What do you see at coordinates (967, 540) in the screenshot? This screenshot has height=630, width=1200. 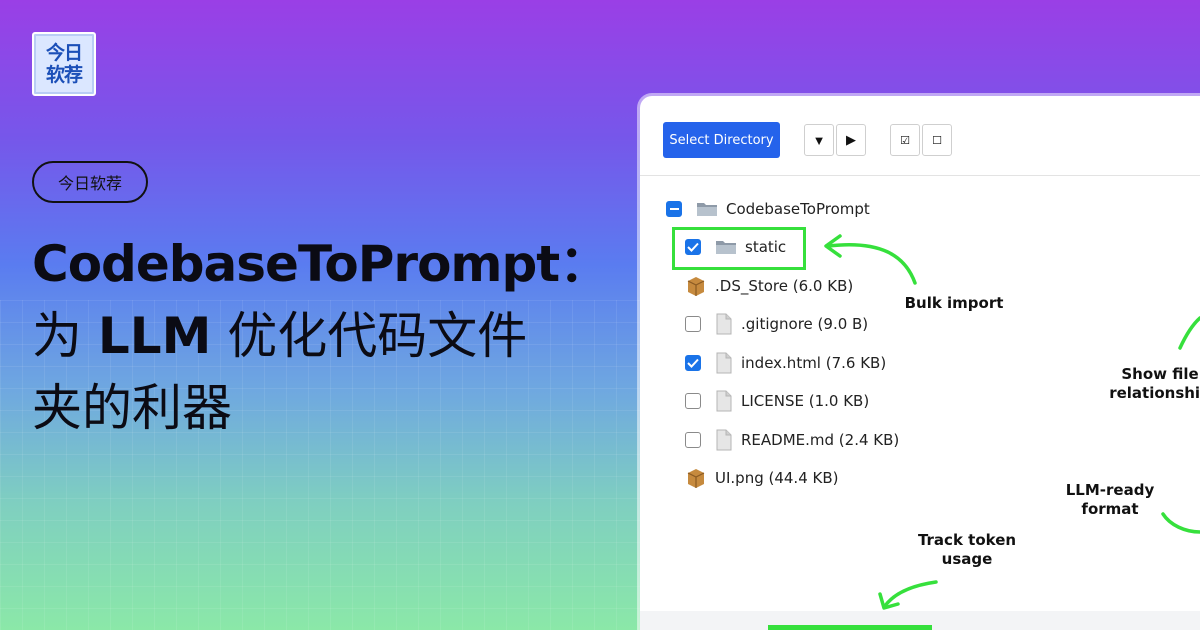 I see `annotation-track-token-line-1: Track token` at bounding box center [967, 540].